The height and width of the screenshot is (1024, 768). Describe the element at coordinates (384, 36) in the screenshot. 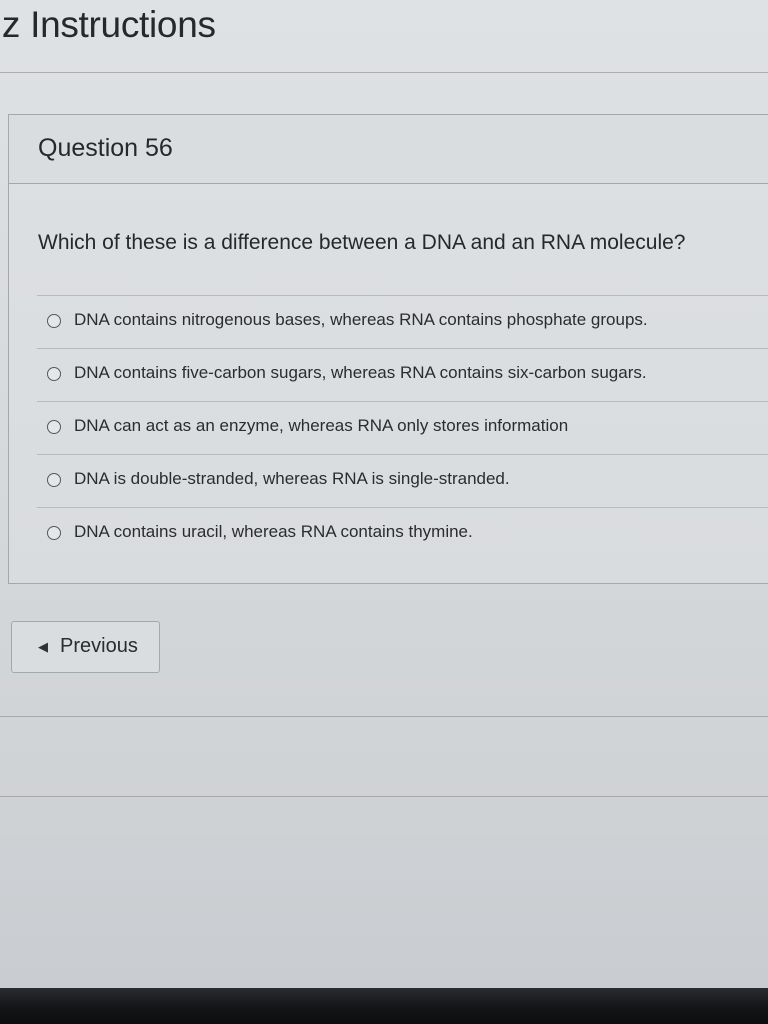

I see `page-header: iz Instructions` at that location.